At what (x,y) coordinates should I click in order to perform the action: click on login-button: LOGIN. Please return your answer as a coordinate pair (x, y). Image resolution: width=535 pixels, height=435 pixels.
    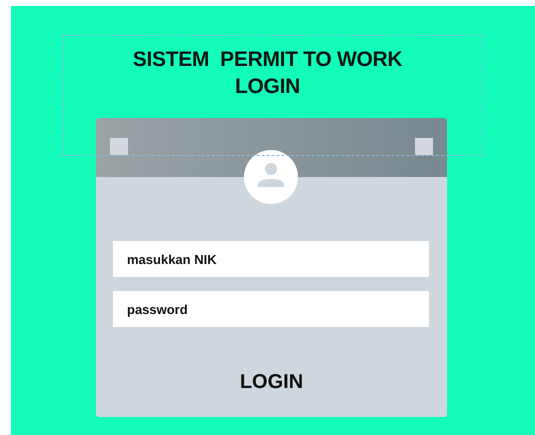
    Looking at the image, I should click on (272, 382).